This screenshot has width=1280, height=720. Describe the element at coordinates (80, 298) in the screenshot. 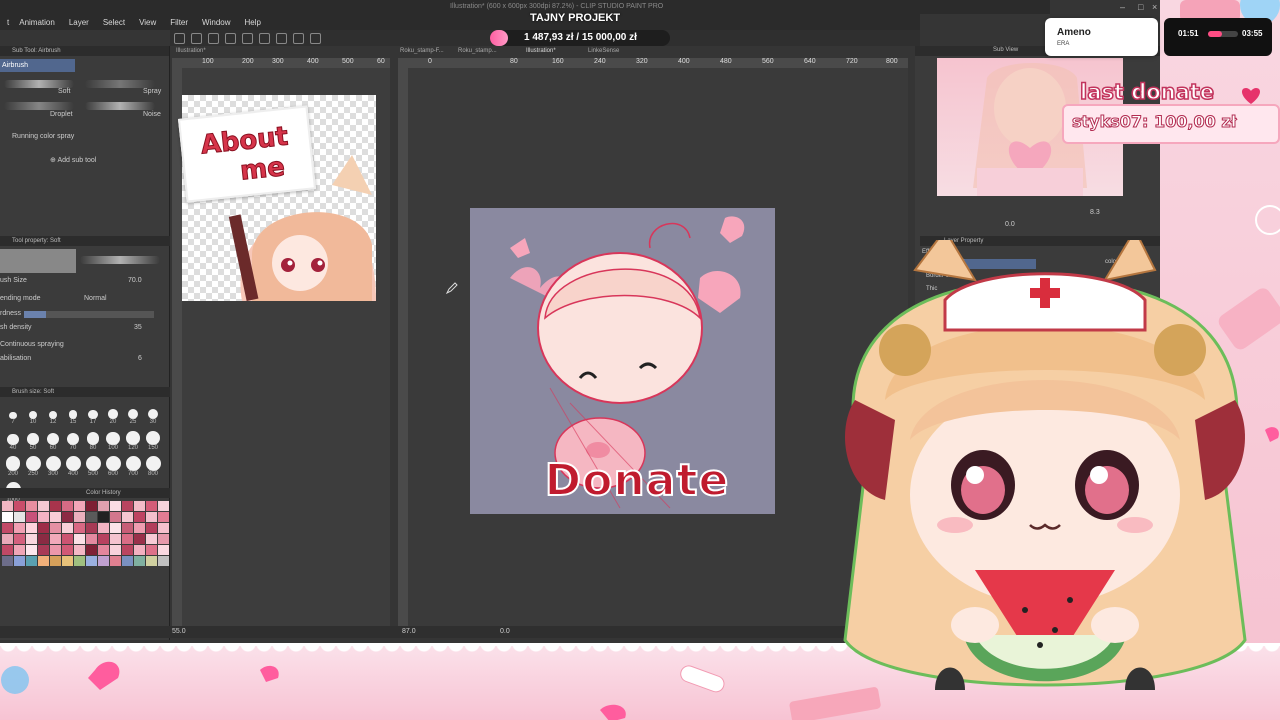

I see `prop-blending-mode: ending mode Normal` at that location.